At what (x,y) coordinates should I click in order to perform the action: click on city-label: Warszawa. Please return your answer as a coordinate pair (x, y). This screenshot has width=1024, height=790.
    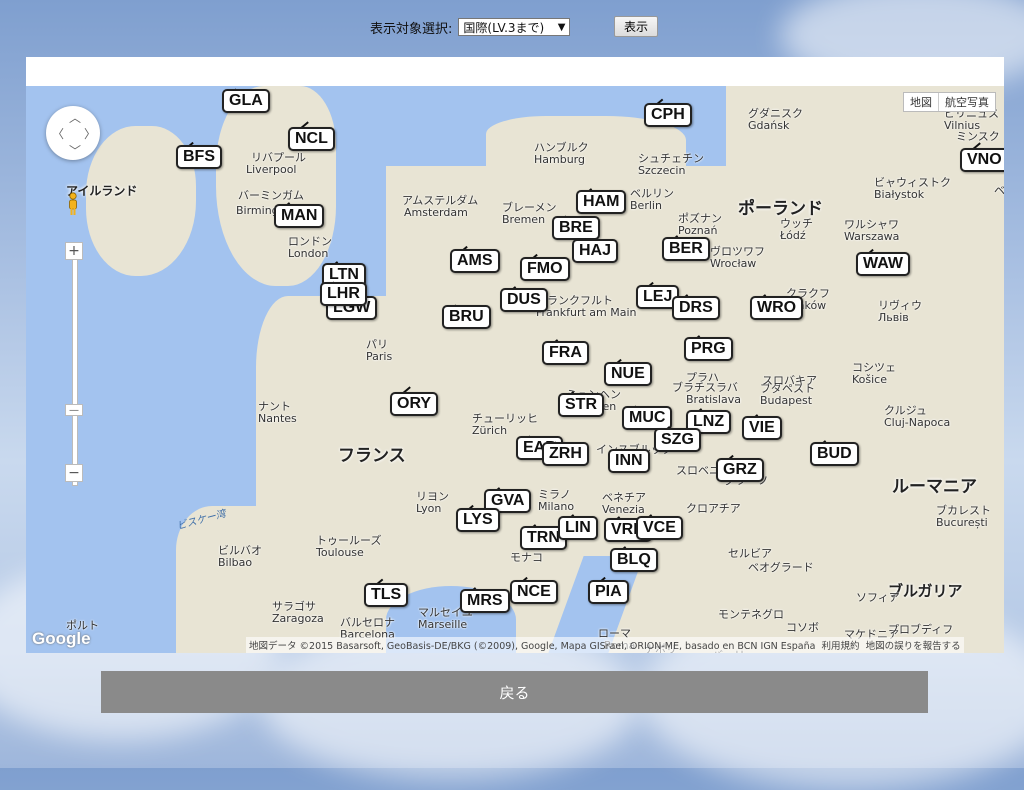
    Looking at the image, I should click on (872, 236).